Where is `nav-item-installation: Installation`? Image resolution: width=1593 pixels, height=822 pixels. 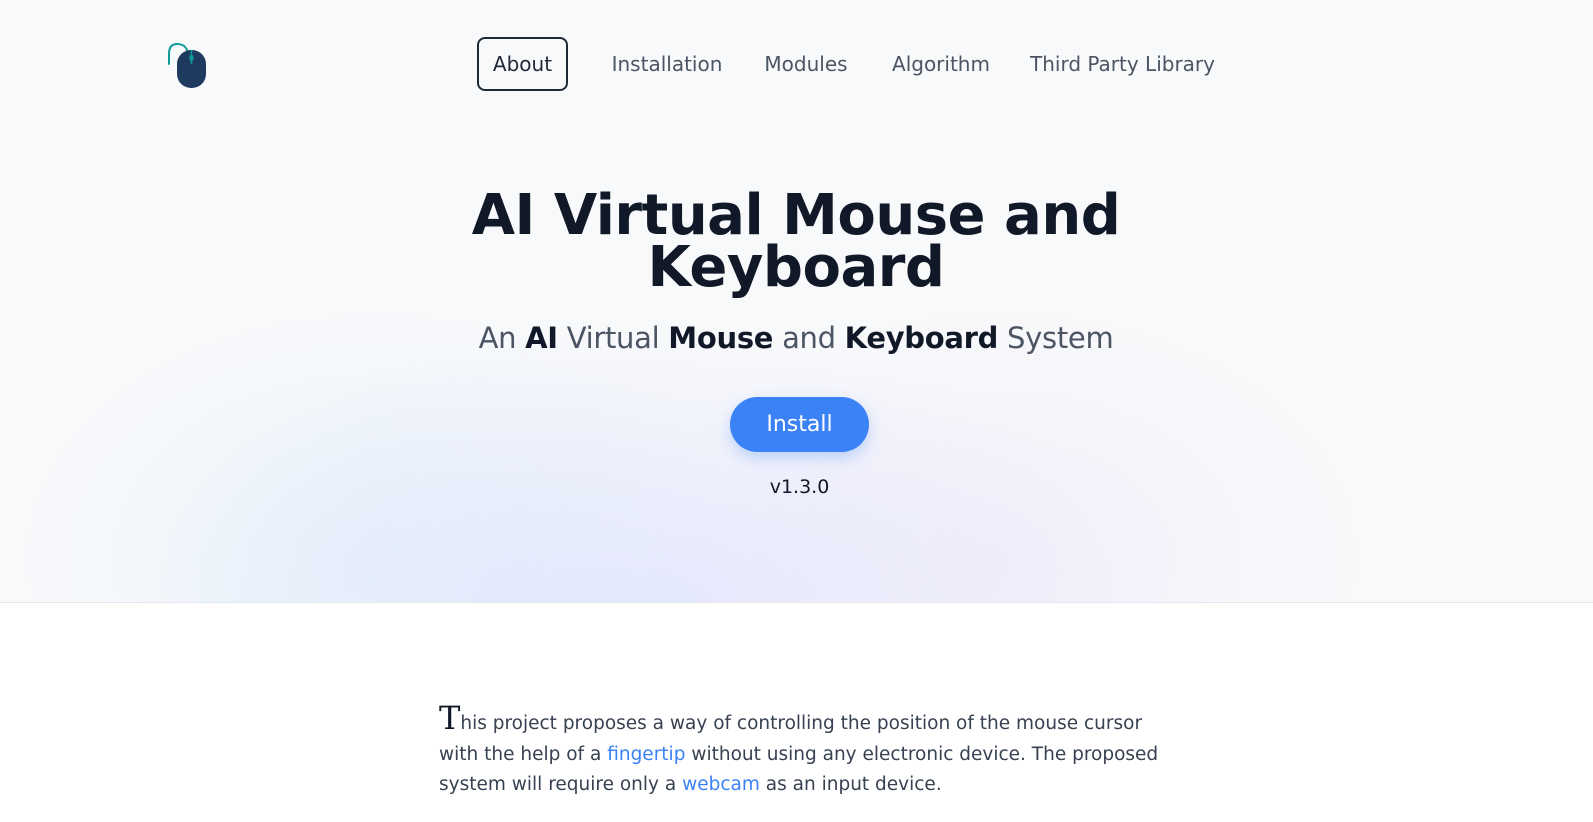
nav-item-installation: Installation is located at coordinates (667, 64).